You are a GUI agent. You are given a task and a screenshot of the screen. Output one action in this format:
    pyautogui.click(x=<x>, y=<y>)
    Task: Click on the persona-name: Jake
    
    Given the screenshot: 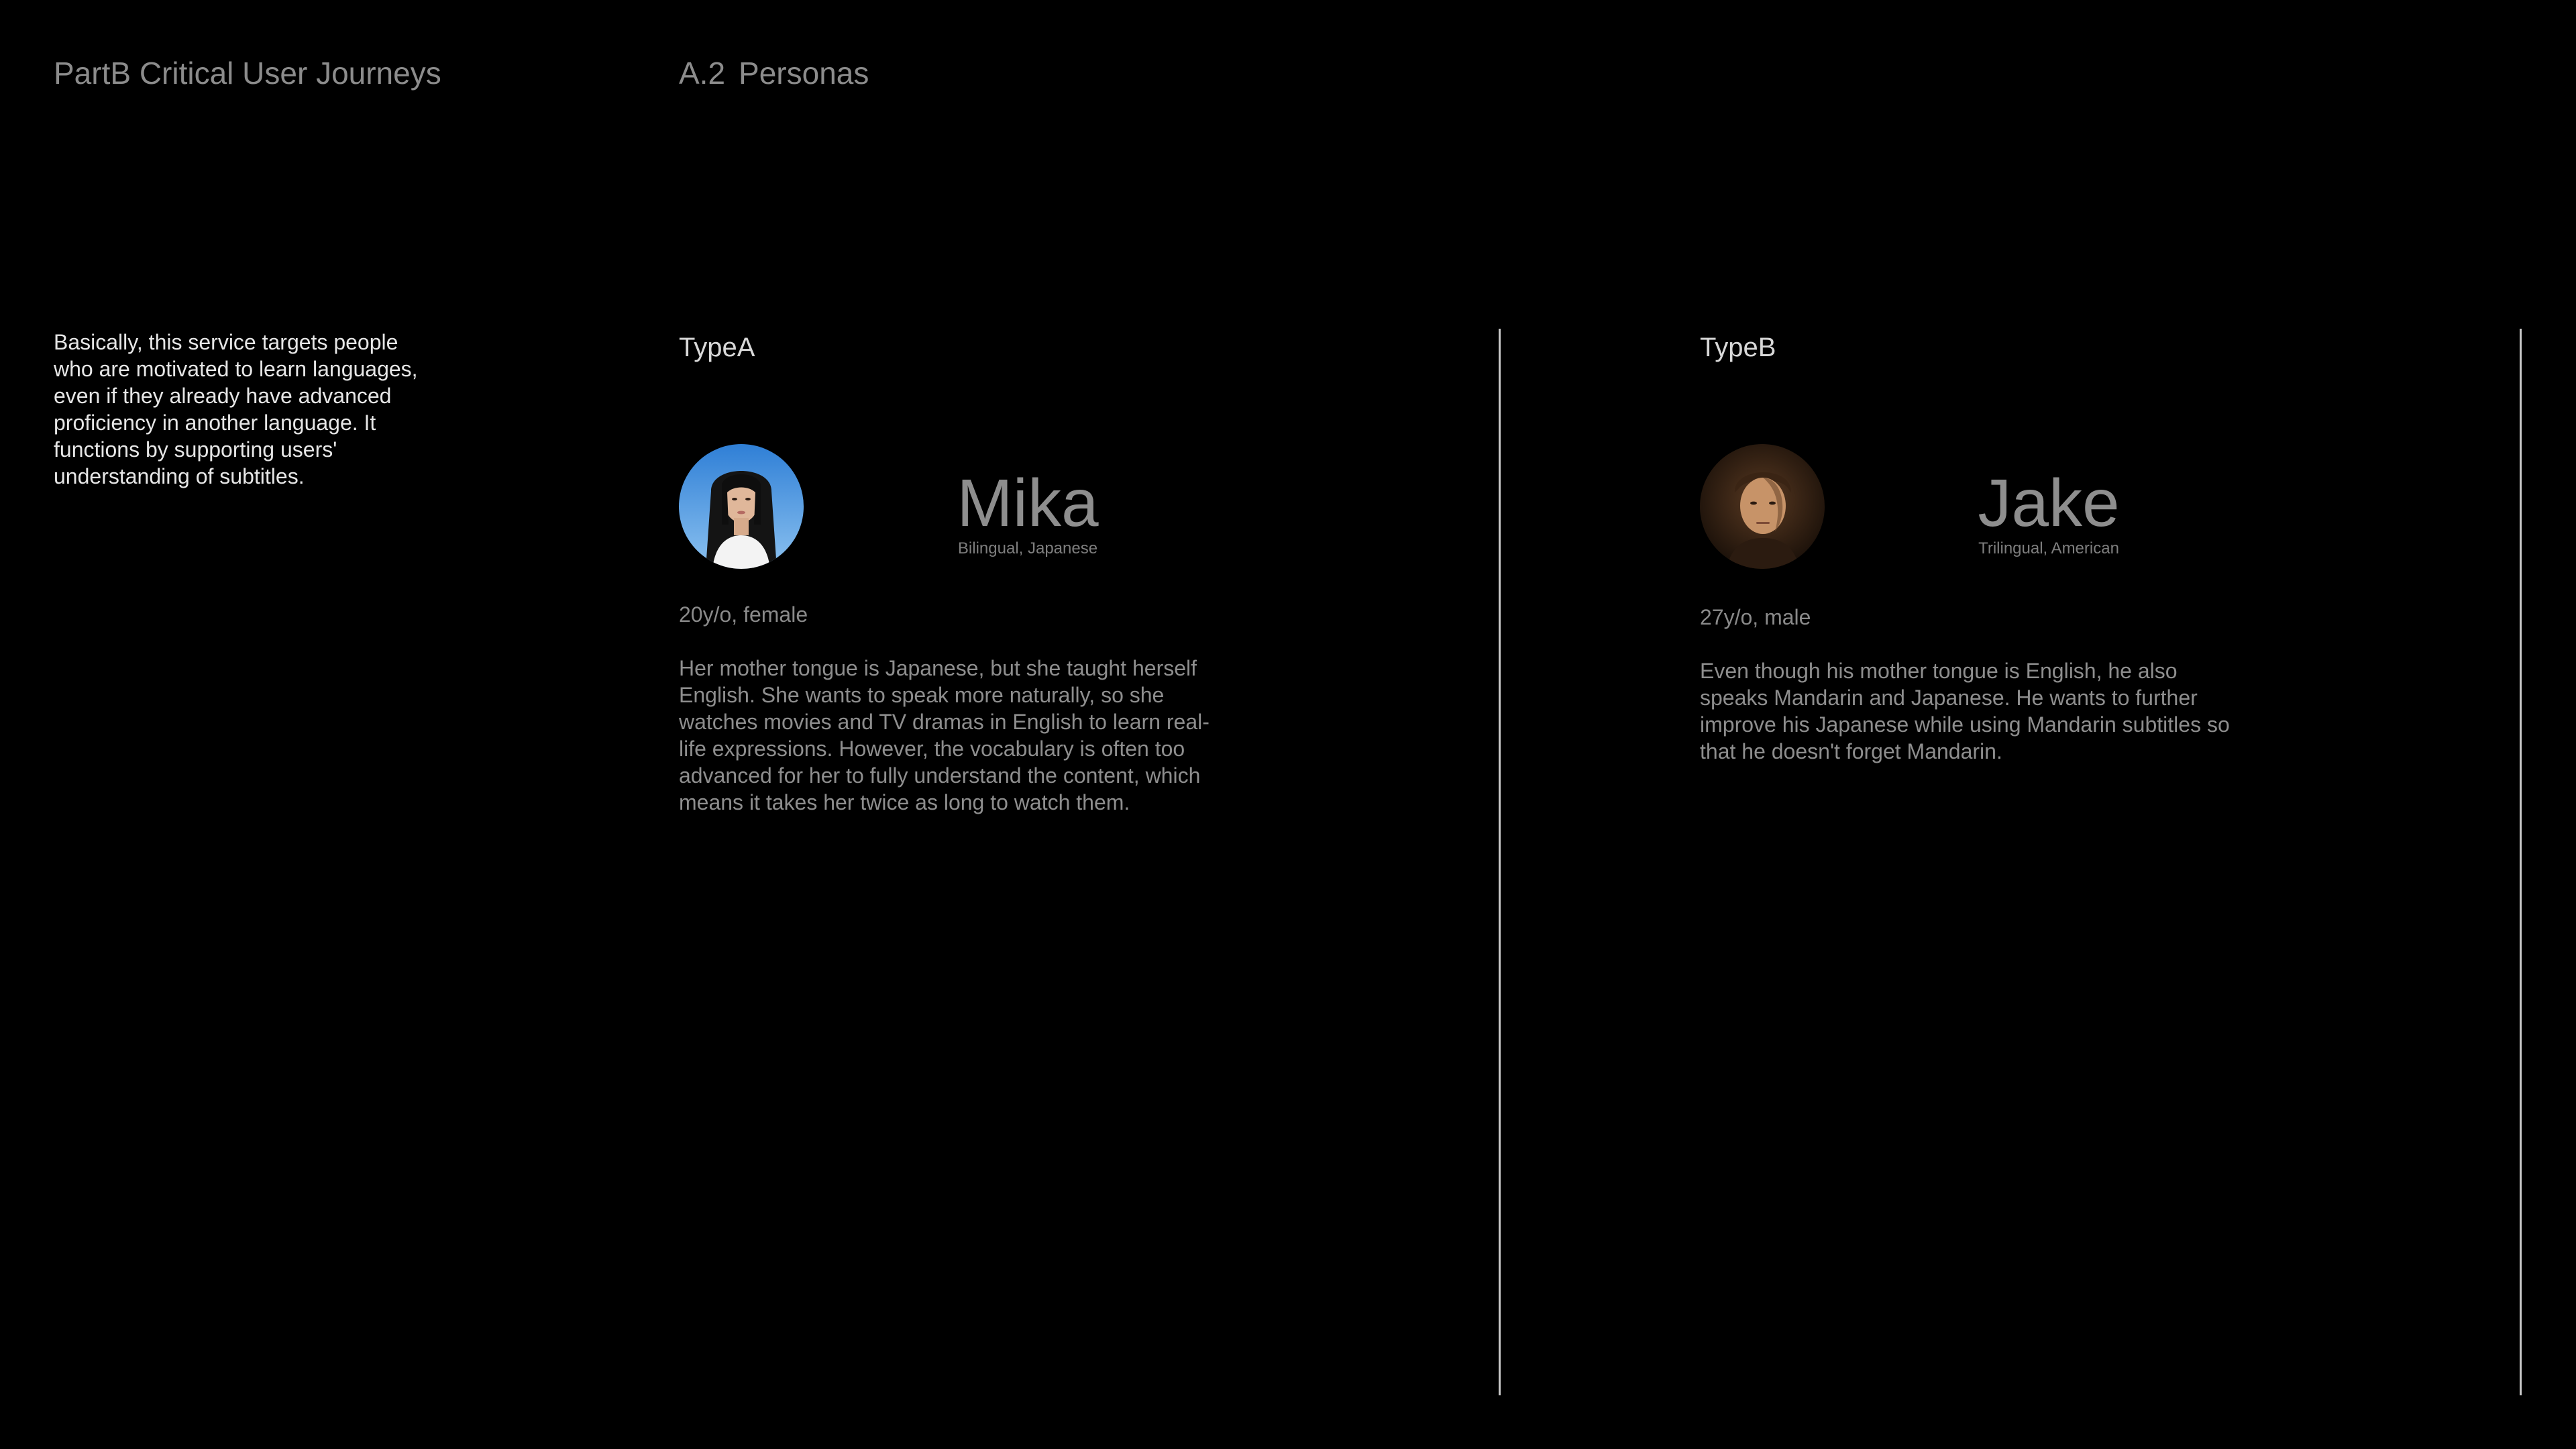 What is the action you would take?
    pyautogui.click(x=2049, y=503)
    